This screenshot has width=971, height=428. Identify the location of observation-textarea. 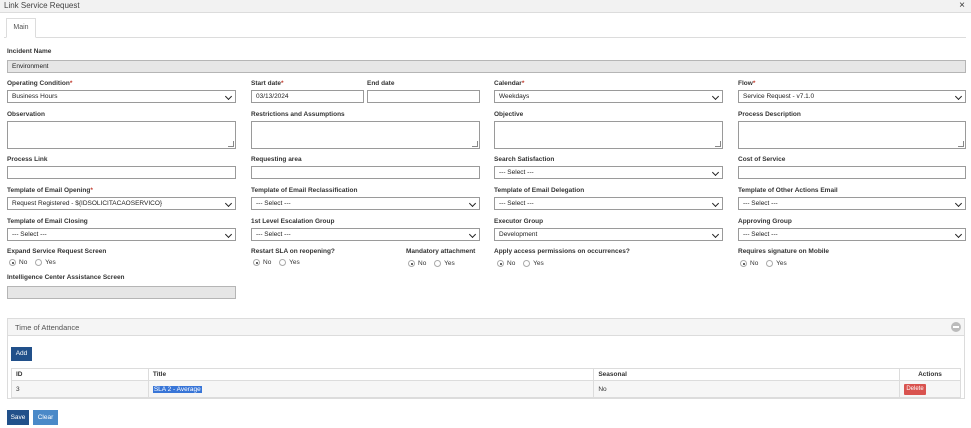
(121, 135).